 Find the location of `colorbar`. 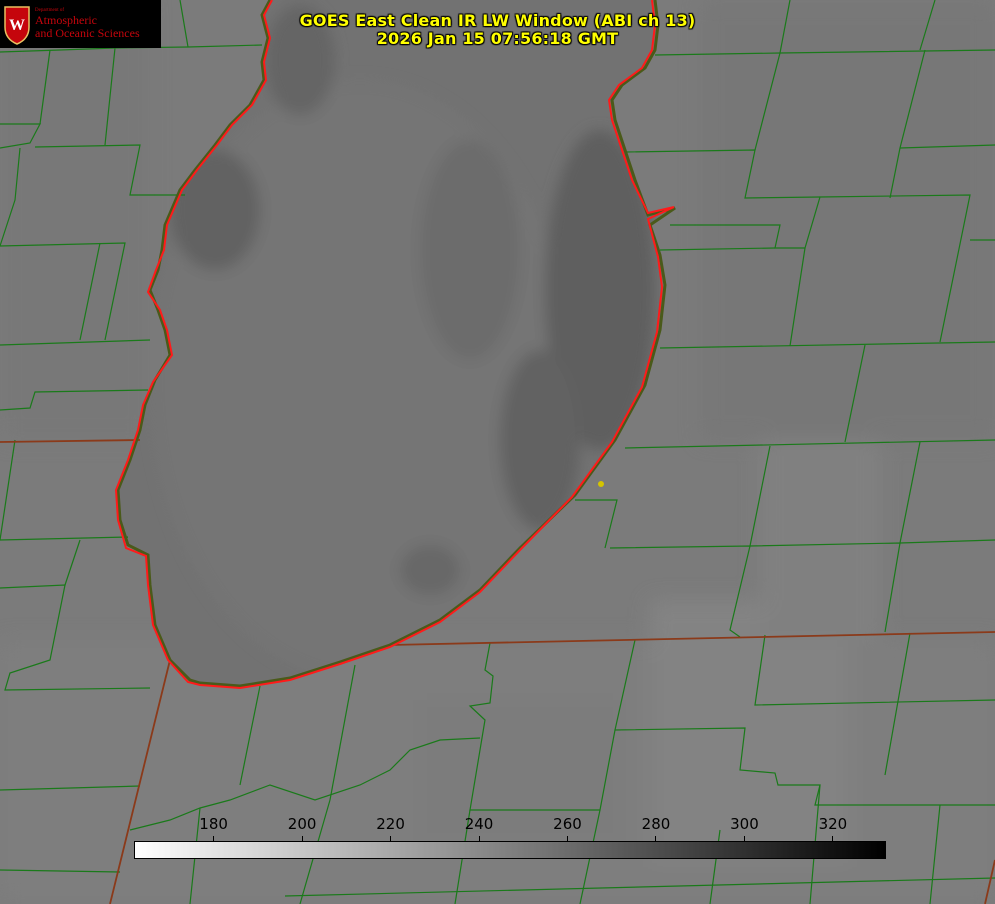

colorbar is located at coordinates (510, 850).